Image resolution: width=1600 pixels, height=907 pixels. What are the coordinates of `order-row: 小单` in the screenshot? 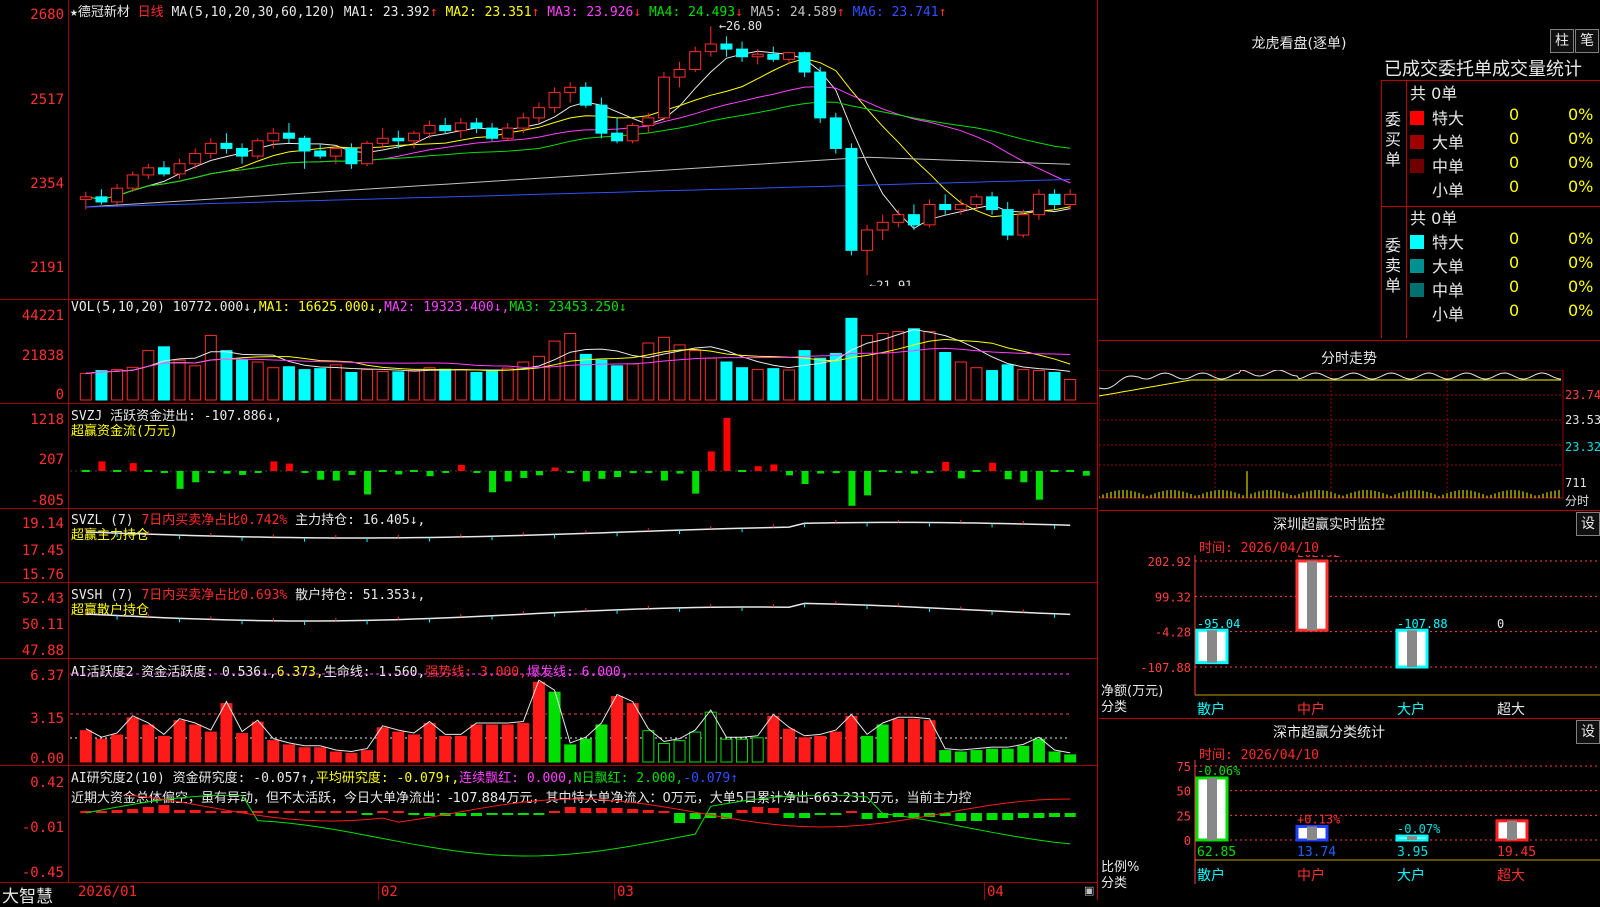 It's located at (1437, 313).